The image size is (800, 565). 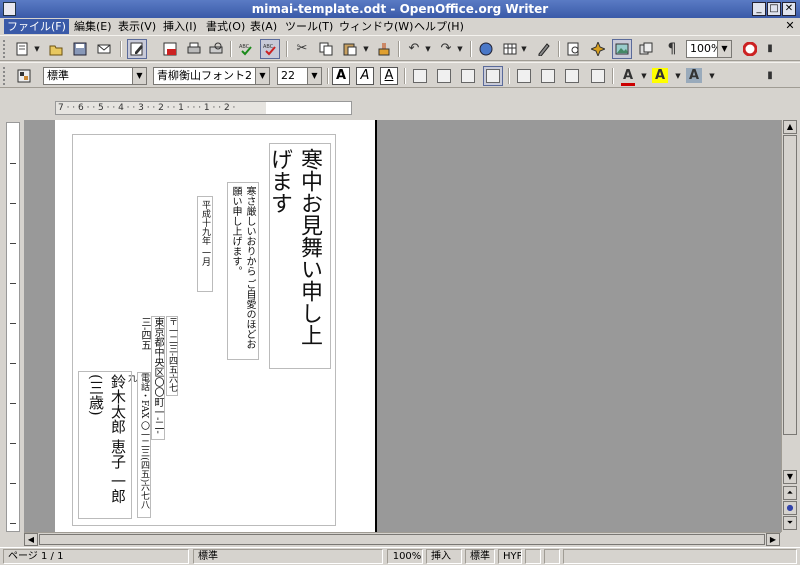 What do you see at coordinates (138, 445) in the screenshot?
I see `phone-frame: 電話・FAX 〇一二三(四五)六七八九` at bounding box center [138, 445].